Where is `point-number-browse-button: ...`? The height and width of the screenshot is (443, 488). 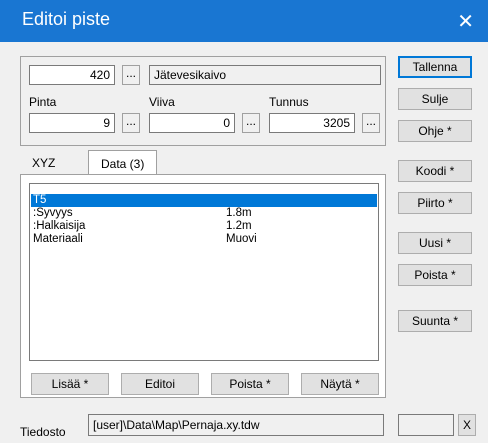
point-number-browse-button: ... is located at coordinates (131, 75).